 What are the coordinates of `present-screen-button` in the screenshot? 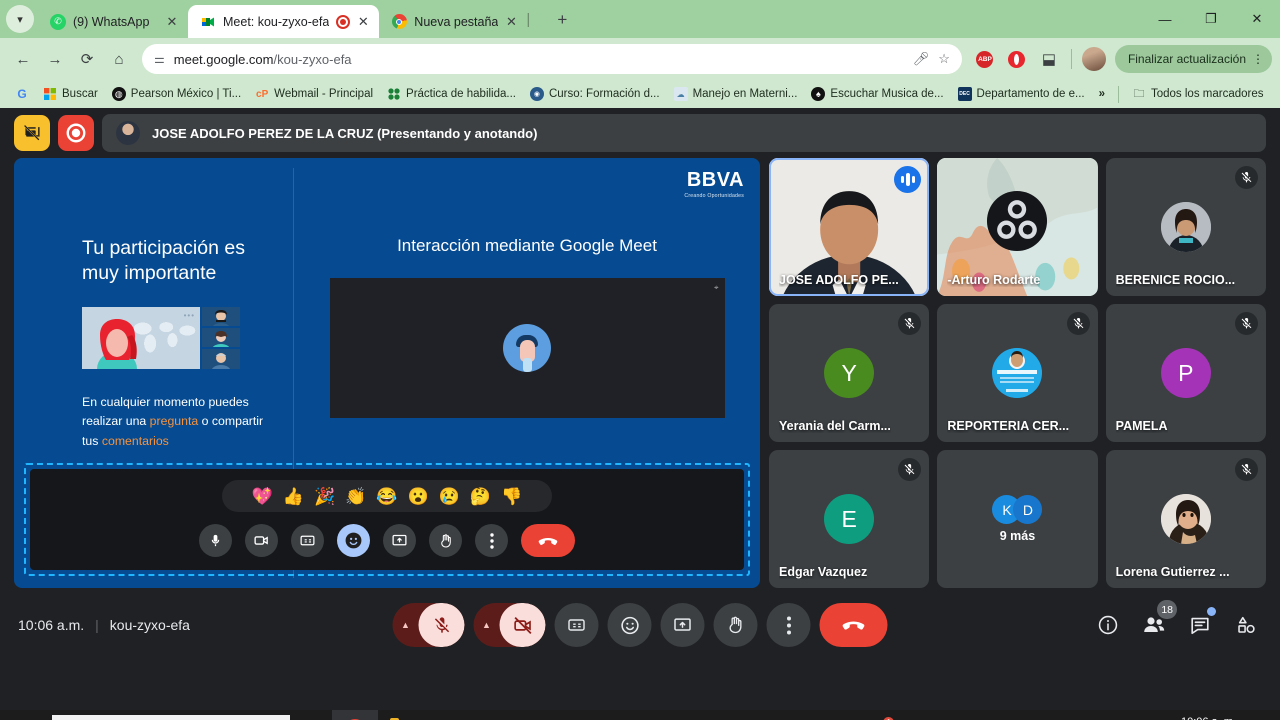 It's located at (682, 625).